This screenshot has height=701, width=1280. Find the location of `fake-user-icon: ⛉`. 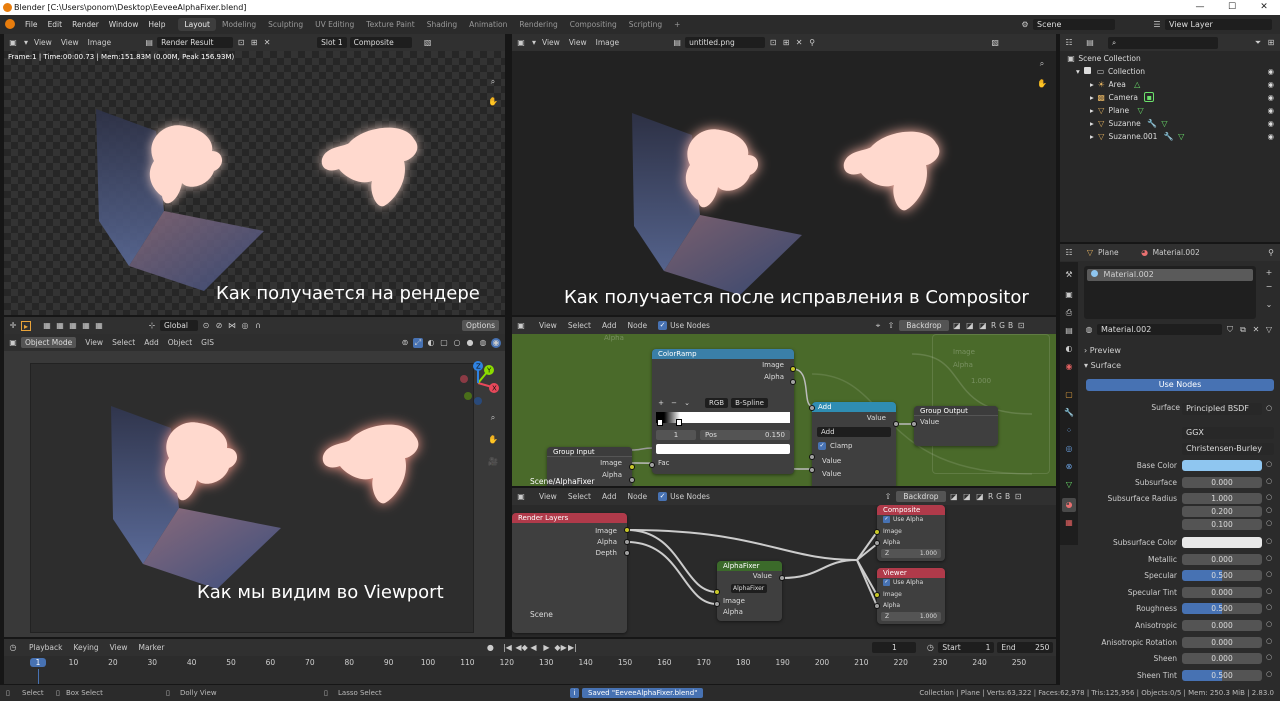

fake-user-icon: ⛉ is located at coordinates (1230, 330).